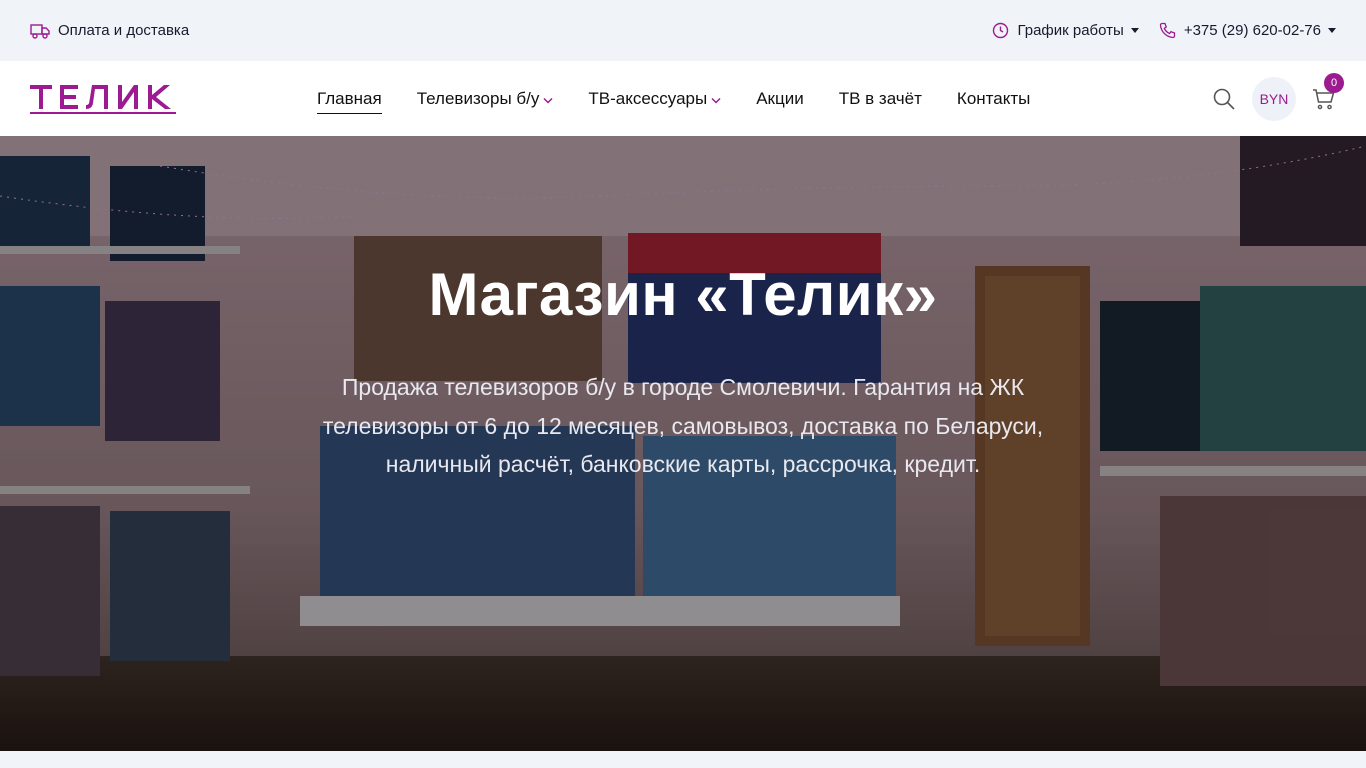 This screenshot has width=1366, height=768. I want to click on nav-item-label: Контакты, so click(993, 98).